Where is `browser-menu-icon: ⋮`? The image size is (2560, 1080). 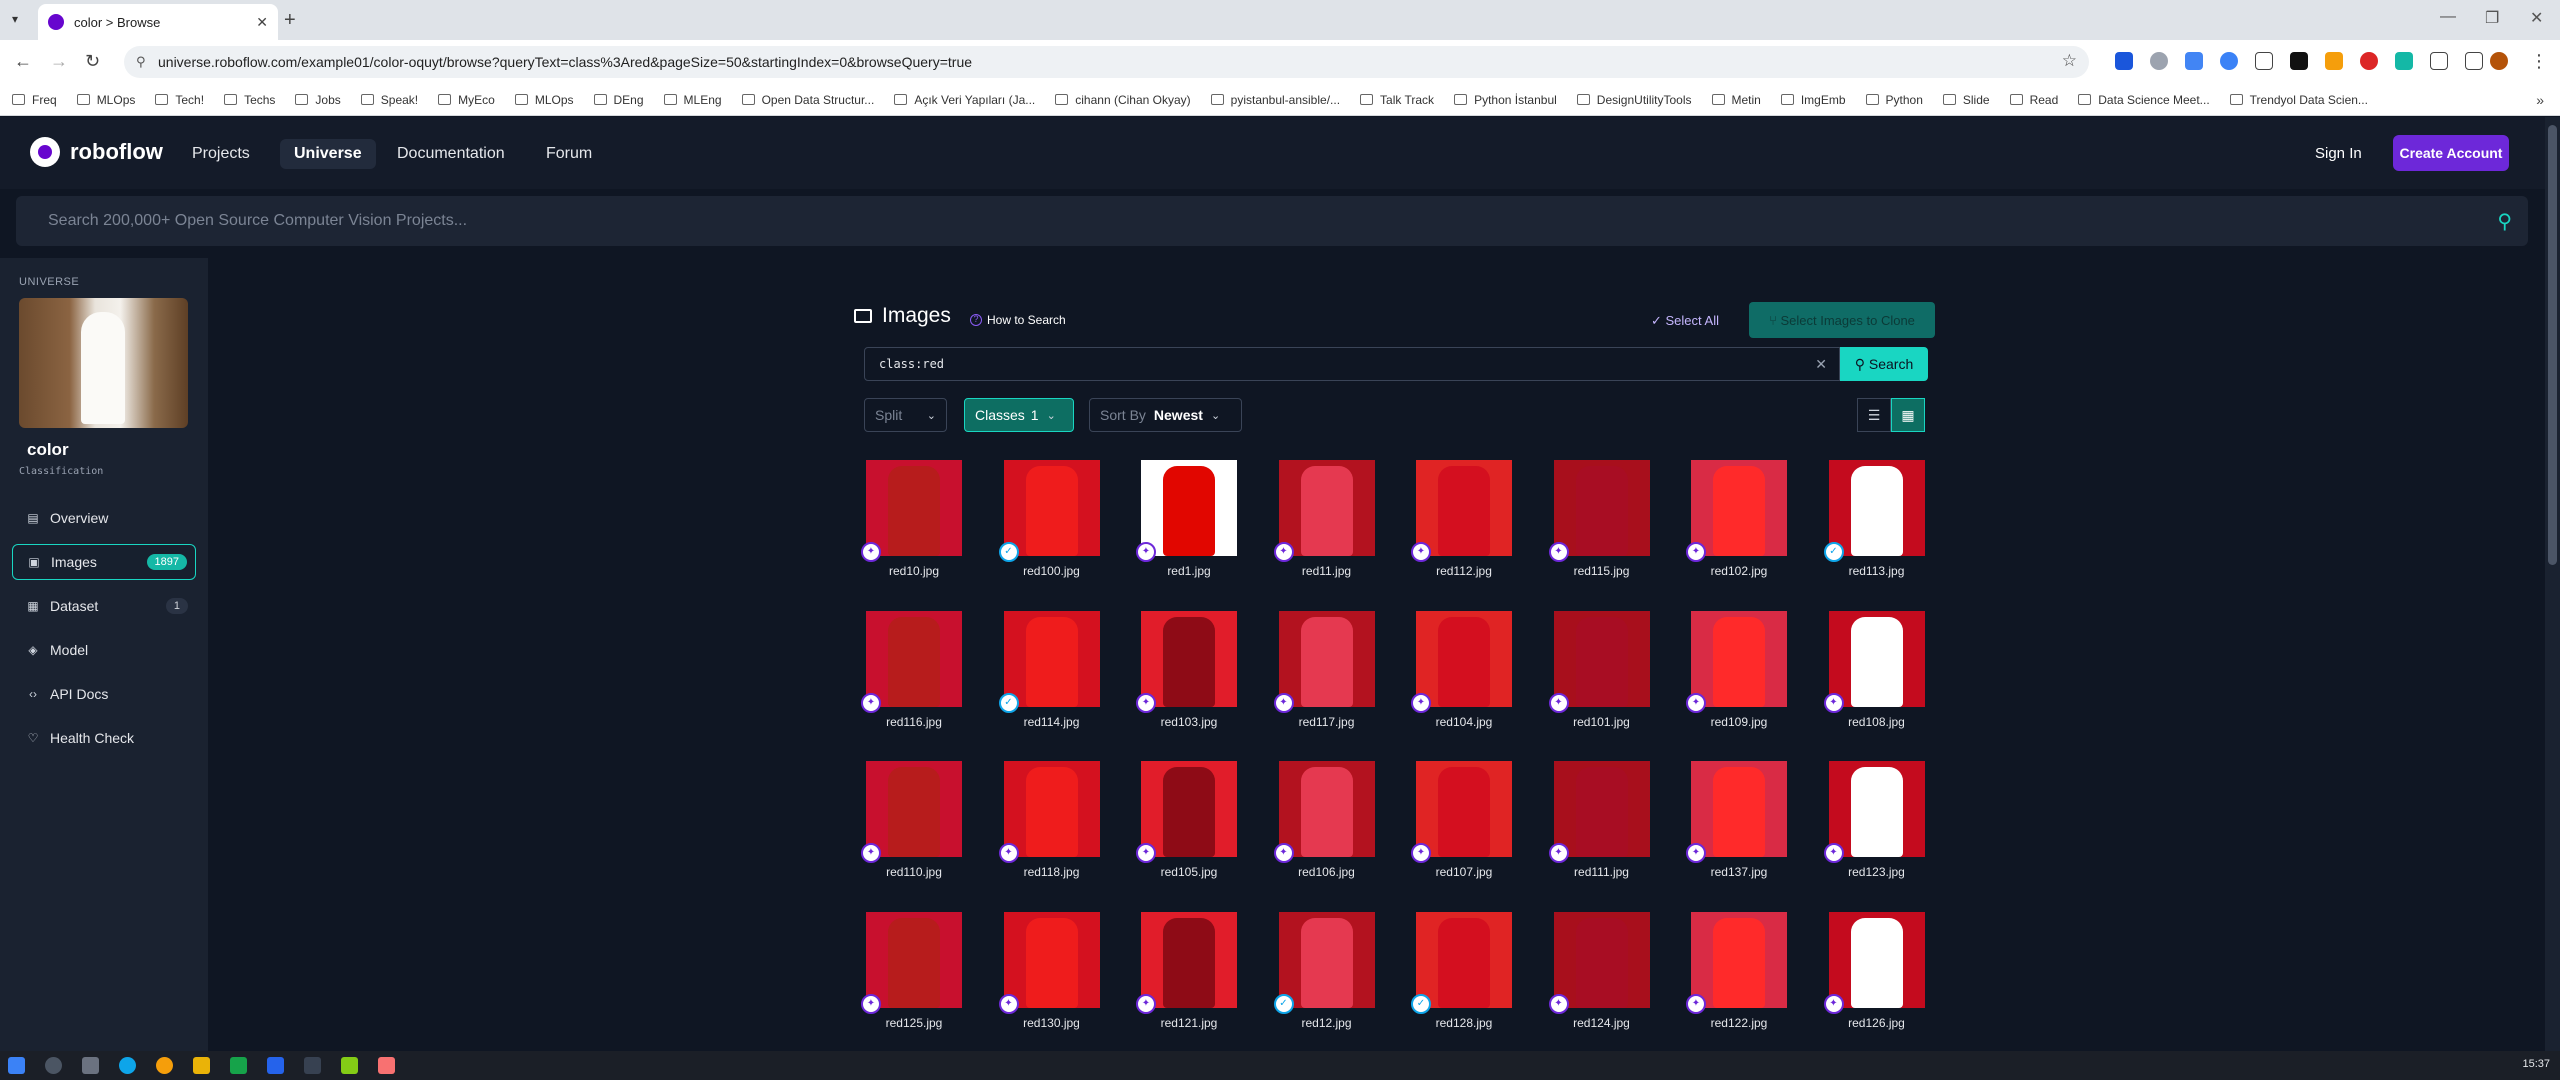 browser-menu-icon: ⋮ is located at coordinates (2539, 61).